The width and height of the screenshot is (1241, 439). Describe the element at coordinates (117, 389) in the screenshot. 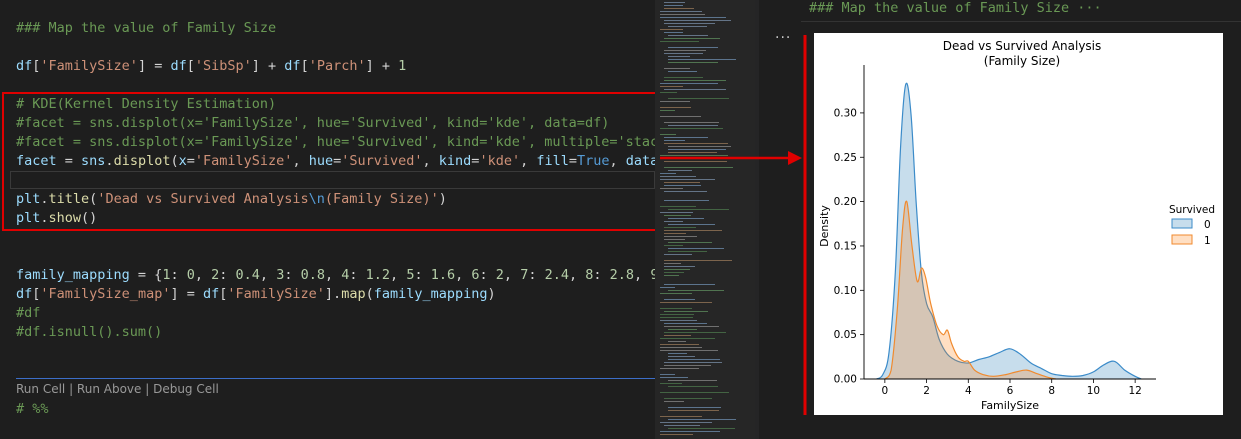

I see `codelens-cell-actions: Run Cell | Run Above | Debug Cell` at that location.